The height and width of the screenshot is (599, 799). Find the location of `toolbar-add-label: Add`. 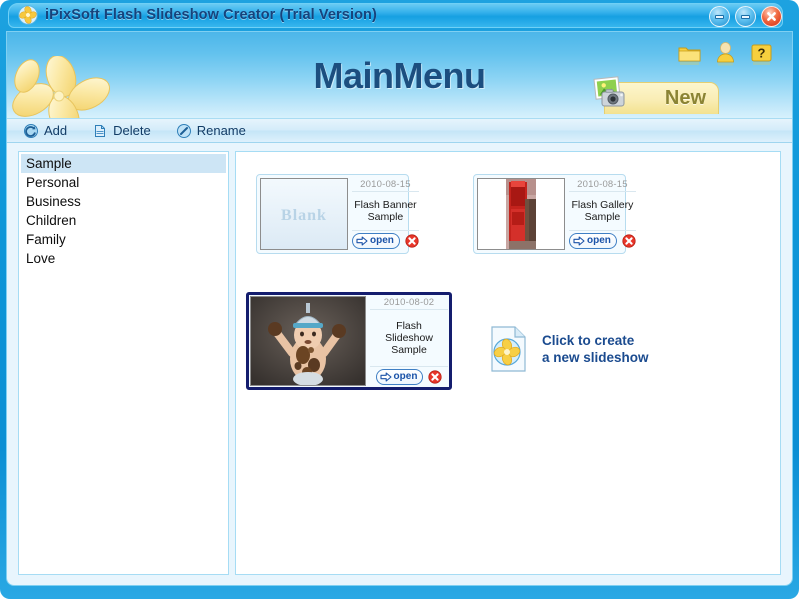

toolbar-add-label: Add is located at coordinates (56, 130).